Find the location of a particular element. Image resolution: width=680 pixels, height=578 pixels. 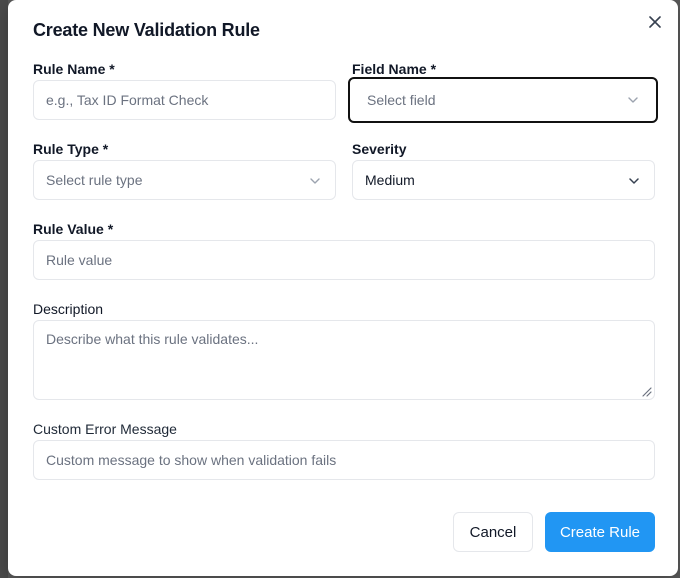

custom-error-field is located at coordinates (344, 460).